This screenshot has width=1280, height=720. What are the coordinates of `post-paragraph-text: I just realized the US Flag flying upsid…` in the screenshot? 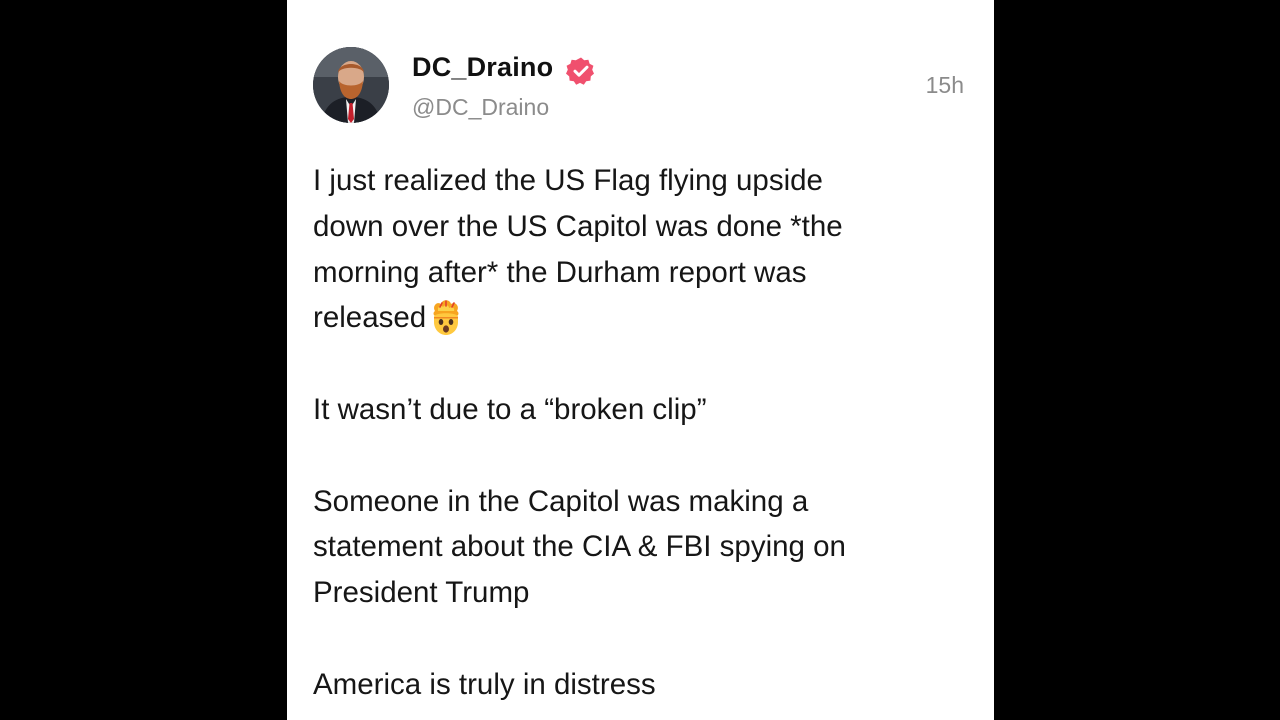 It's located at (578, 249).